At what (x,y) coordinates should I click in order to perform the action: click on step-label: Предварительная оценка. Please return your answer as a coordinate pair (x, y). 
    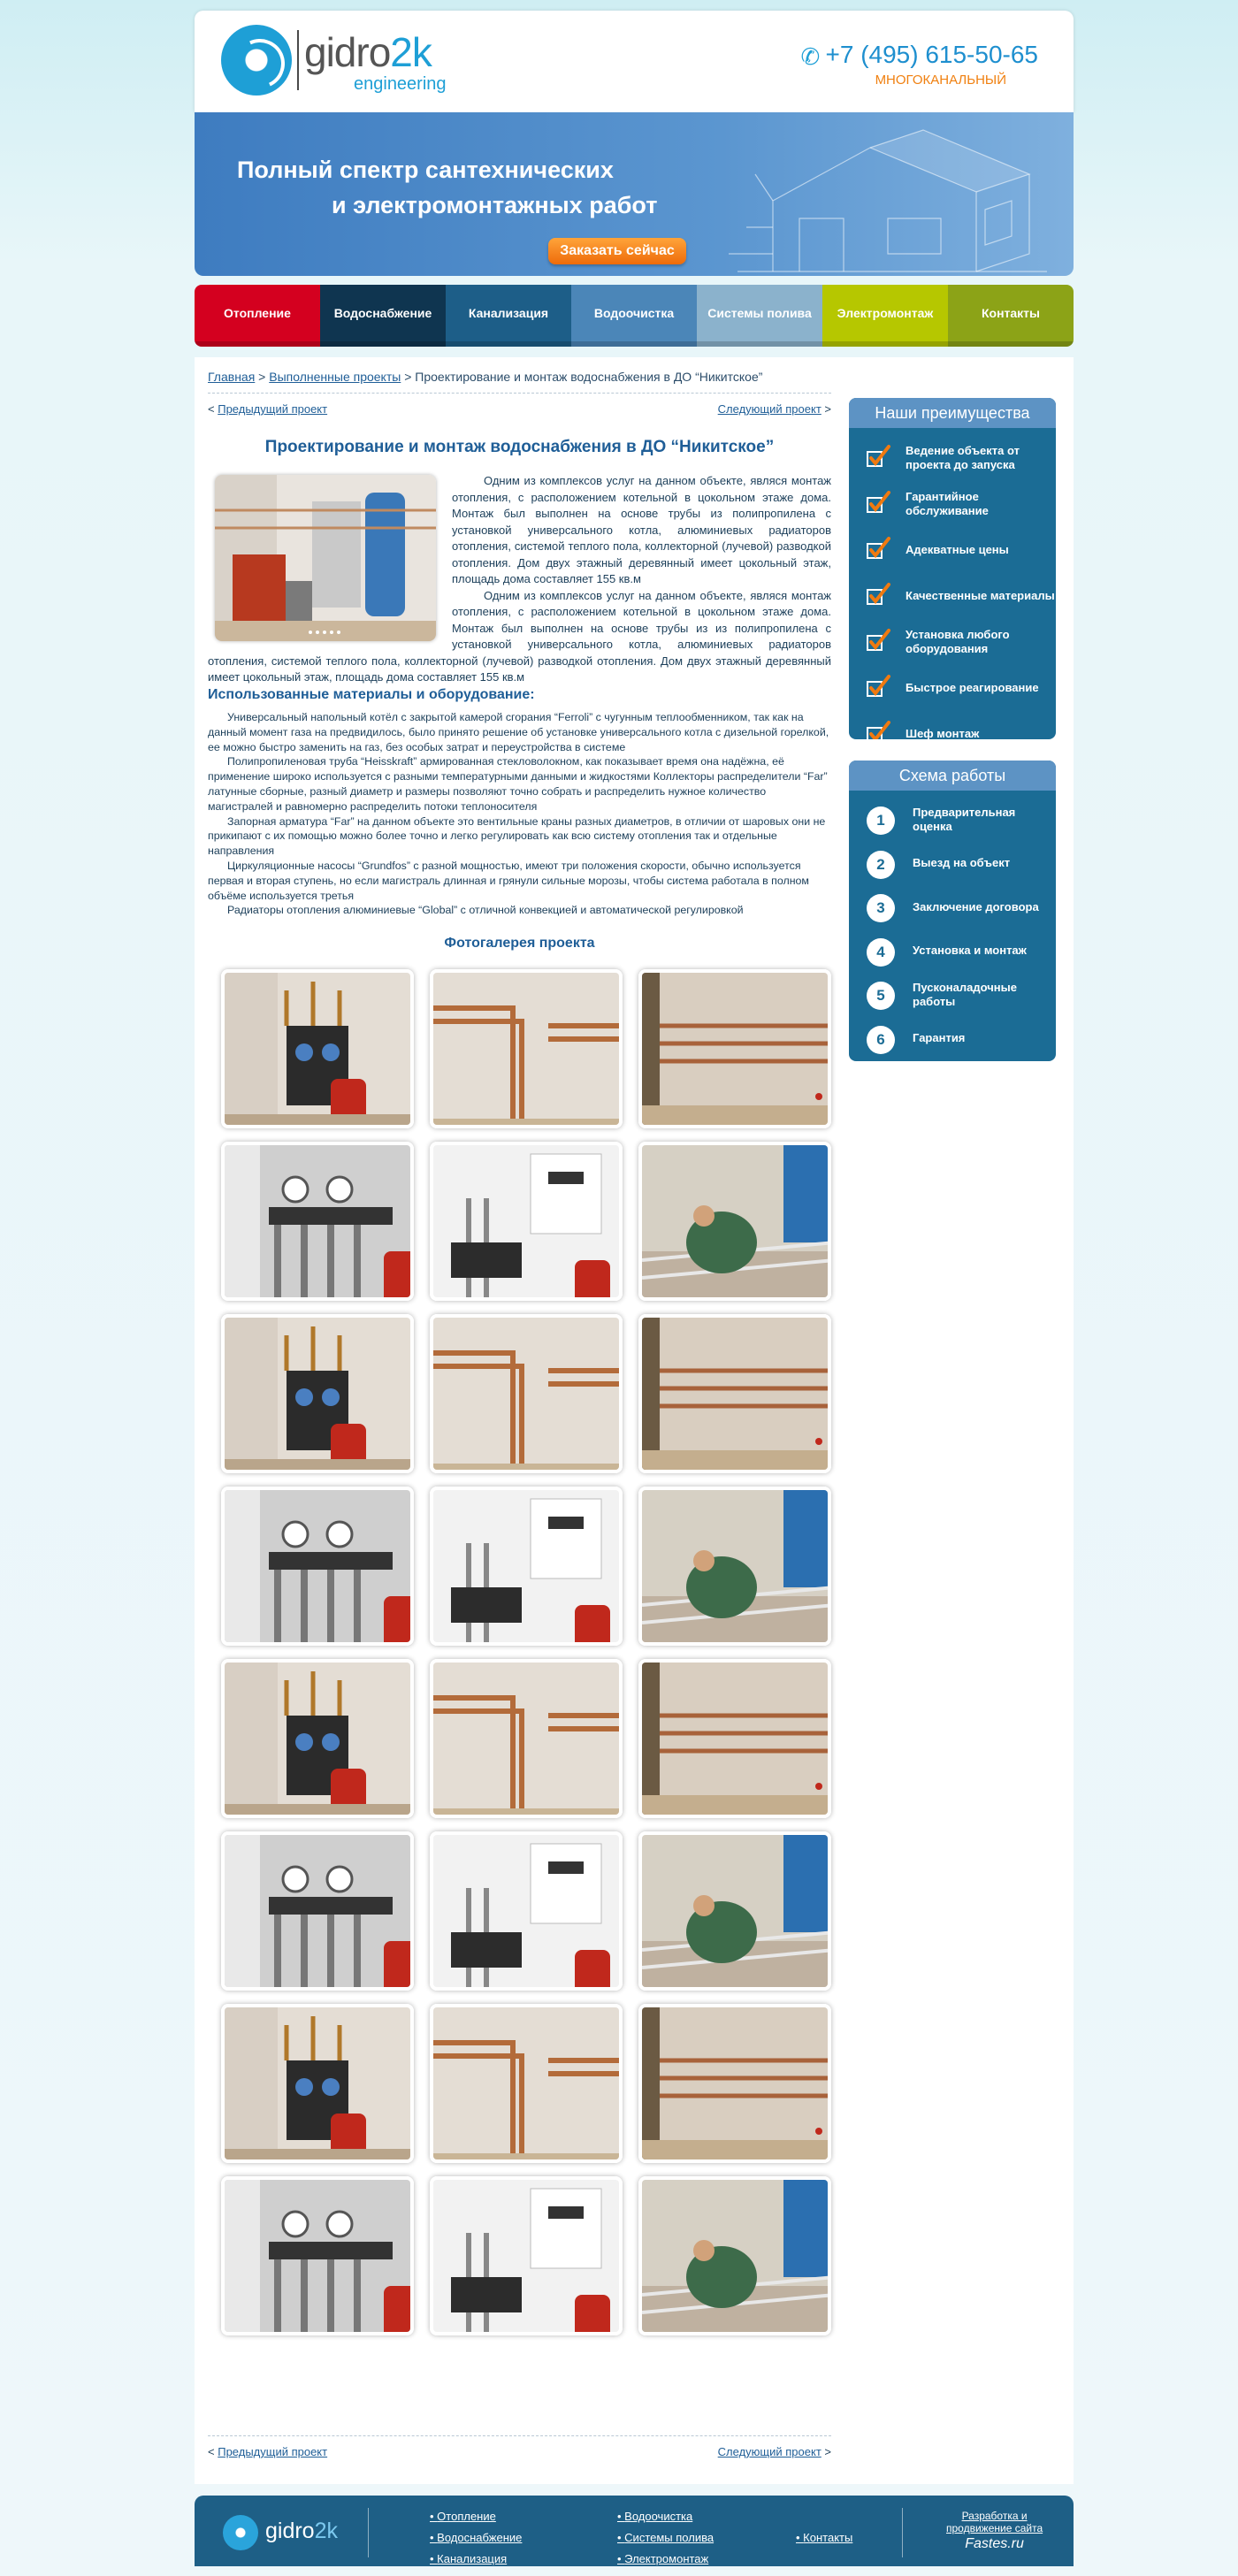
    Looking at the image, I should click on (965, 819).